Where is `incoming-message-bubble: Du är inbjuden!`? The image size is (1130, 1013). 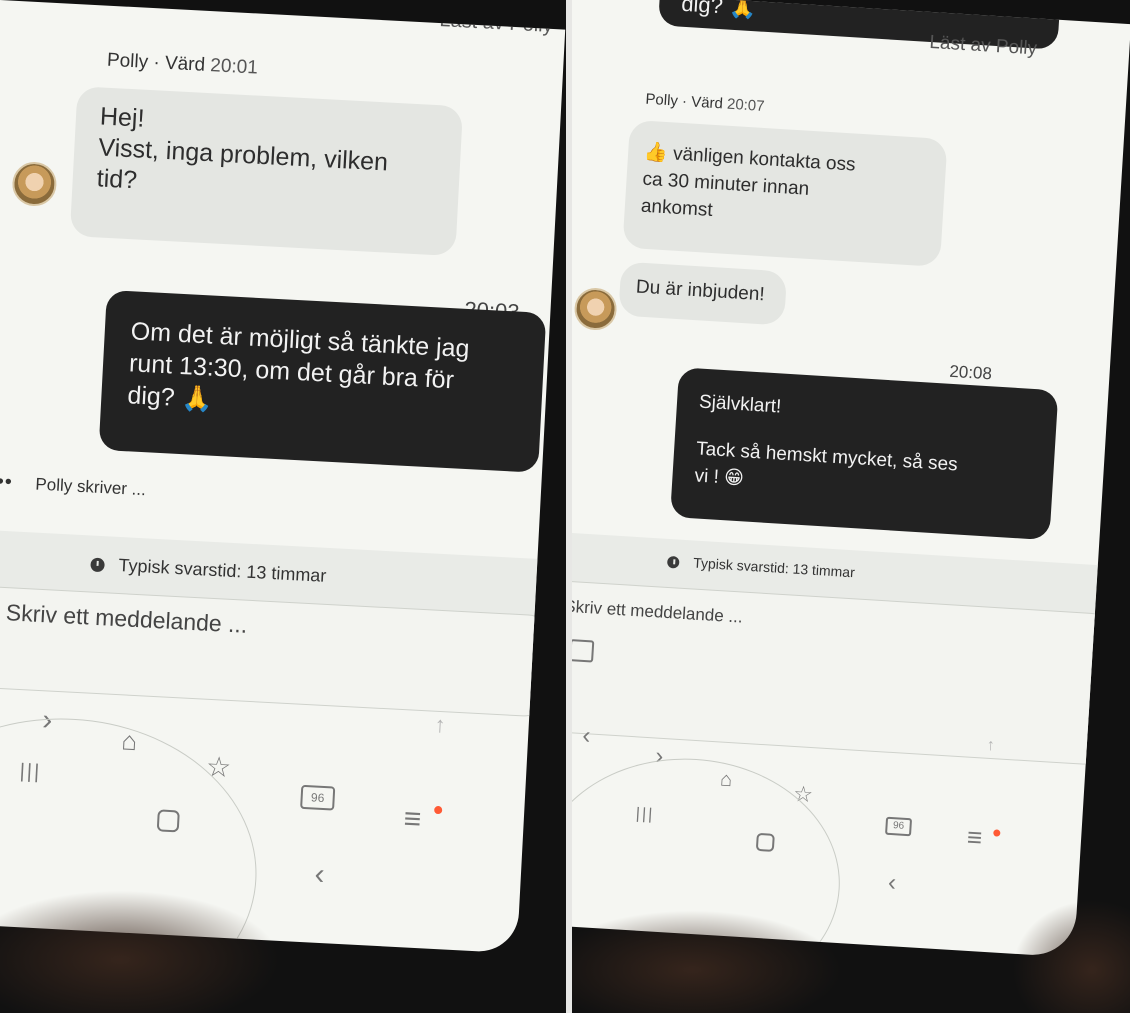 incoming-message-bubble: Du är inbjuden! is located at coordinates (703, 293).